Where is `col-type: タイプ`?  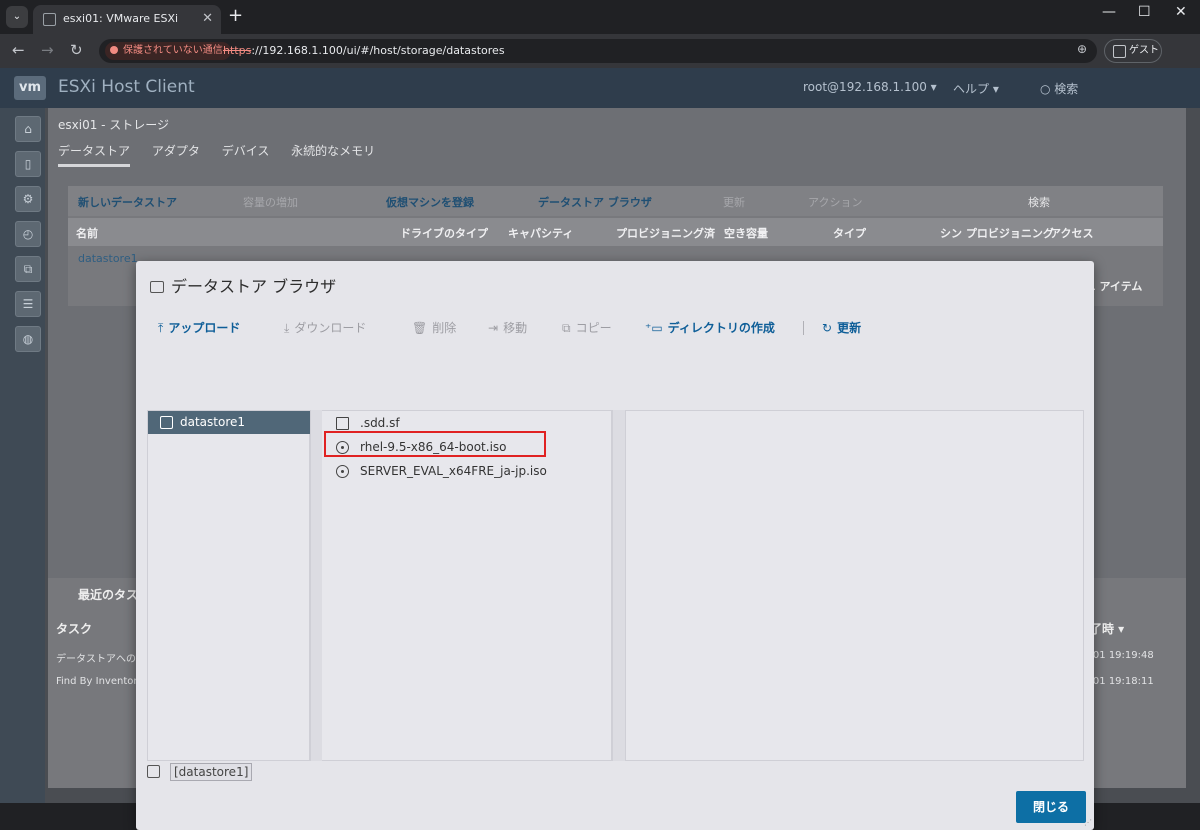 col-type: タイプ is located at coordinates (849, 233).